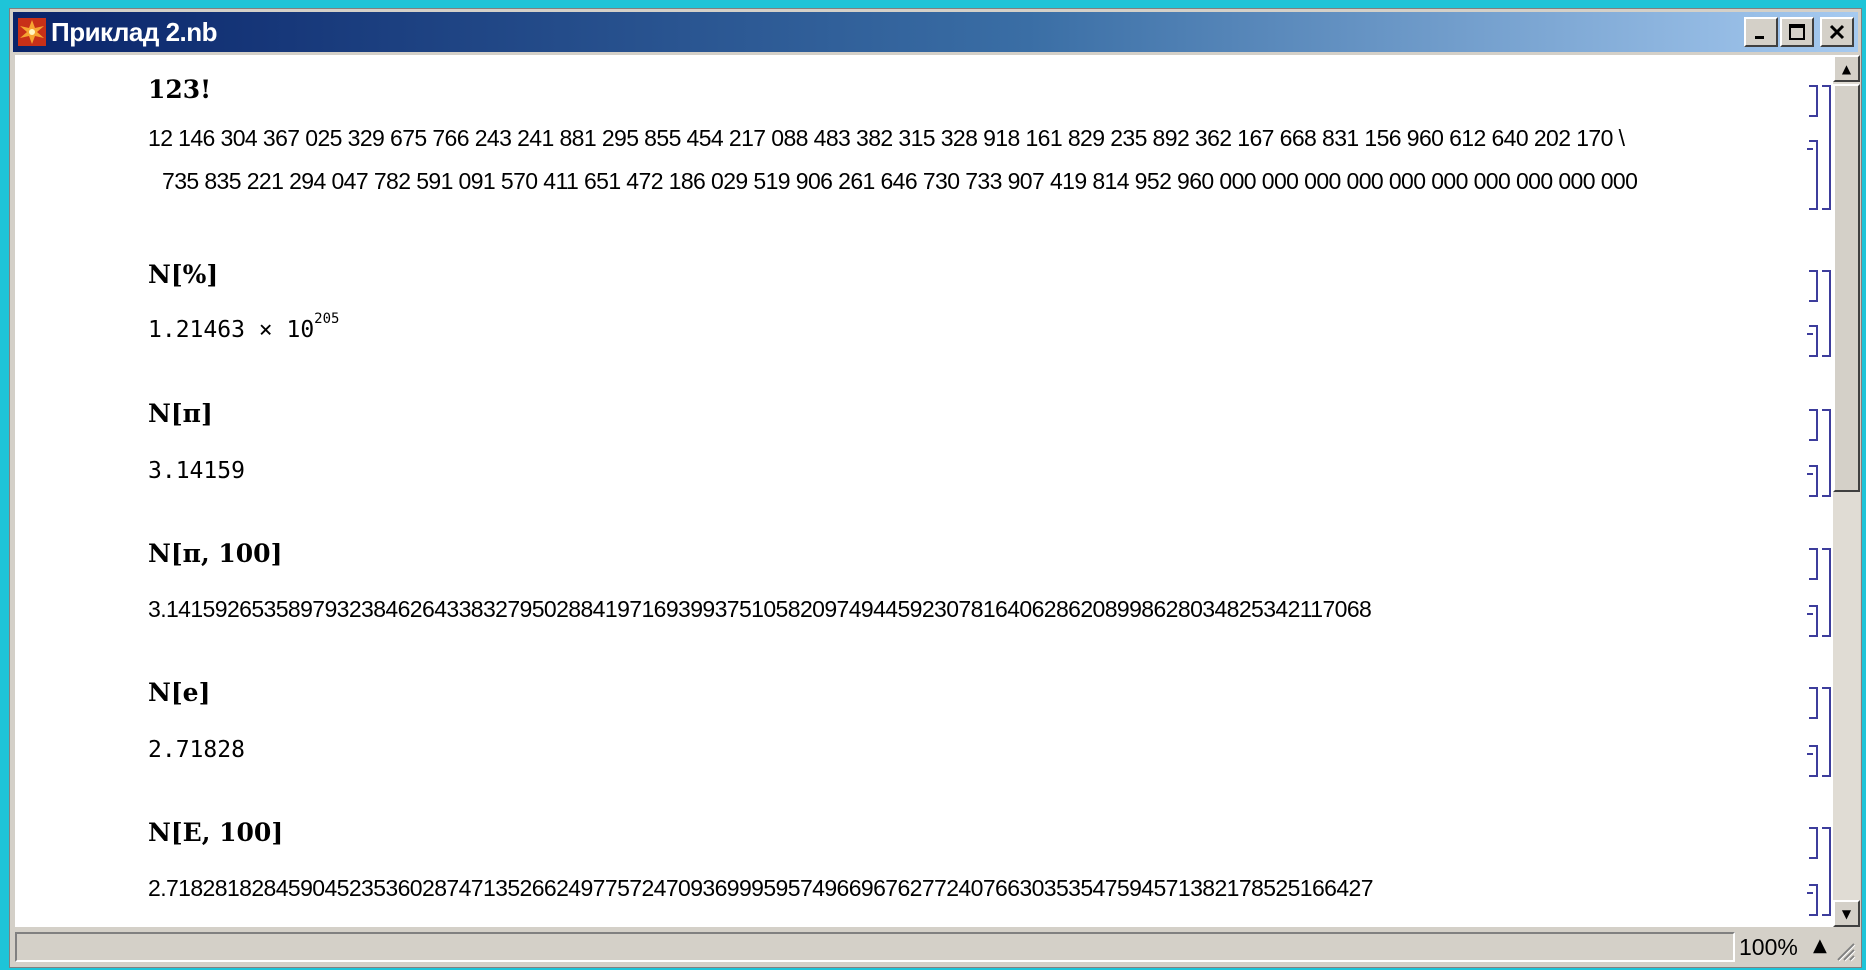 This screenshot has height=970, width=1866. Describe the element at coordinates (1846, 288) in the screenshot. I see `scroll-thumb` at that location.